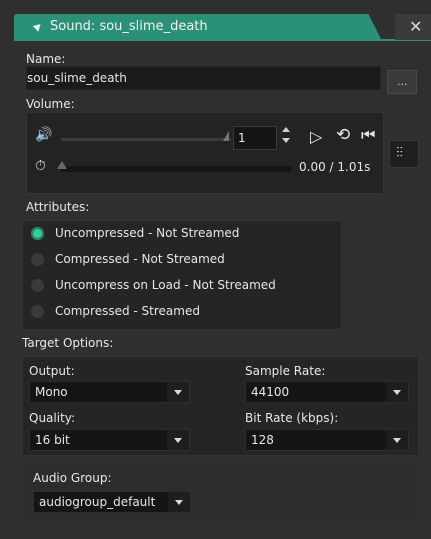 The width and height of the screenshot is (431, 539). Describe the element at coordinates (58, 207) in the screenshot. I see `attributes-label: Attributes:` at that location.